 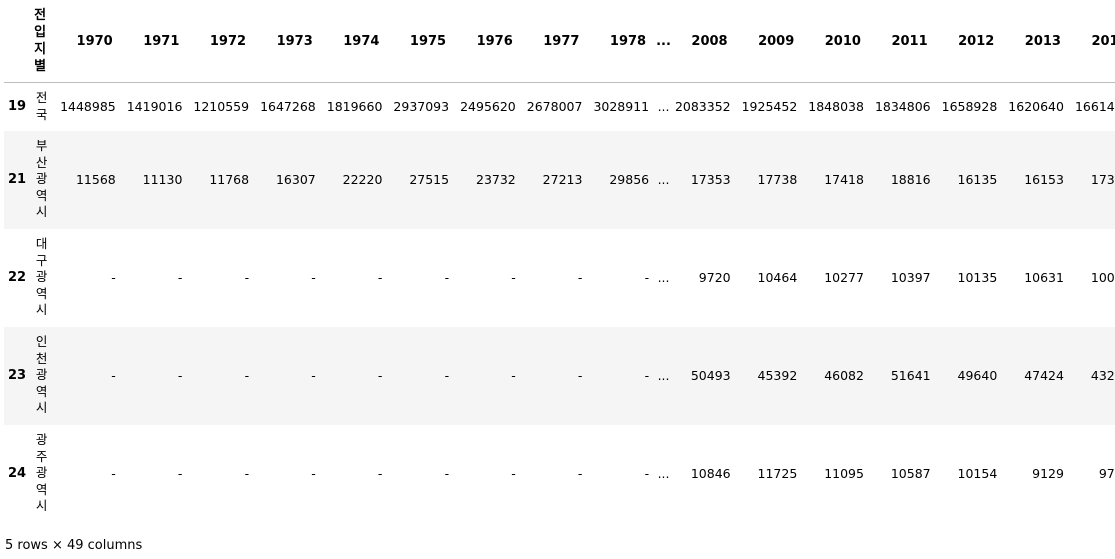 I want to click on row-index: 22, so click(x=17, y=277).